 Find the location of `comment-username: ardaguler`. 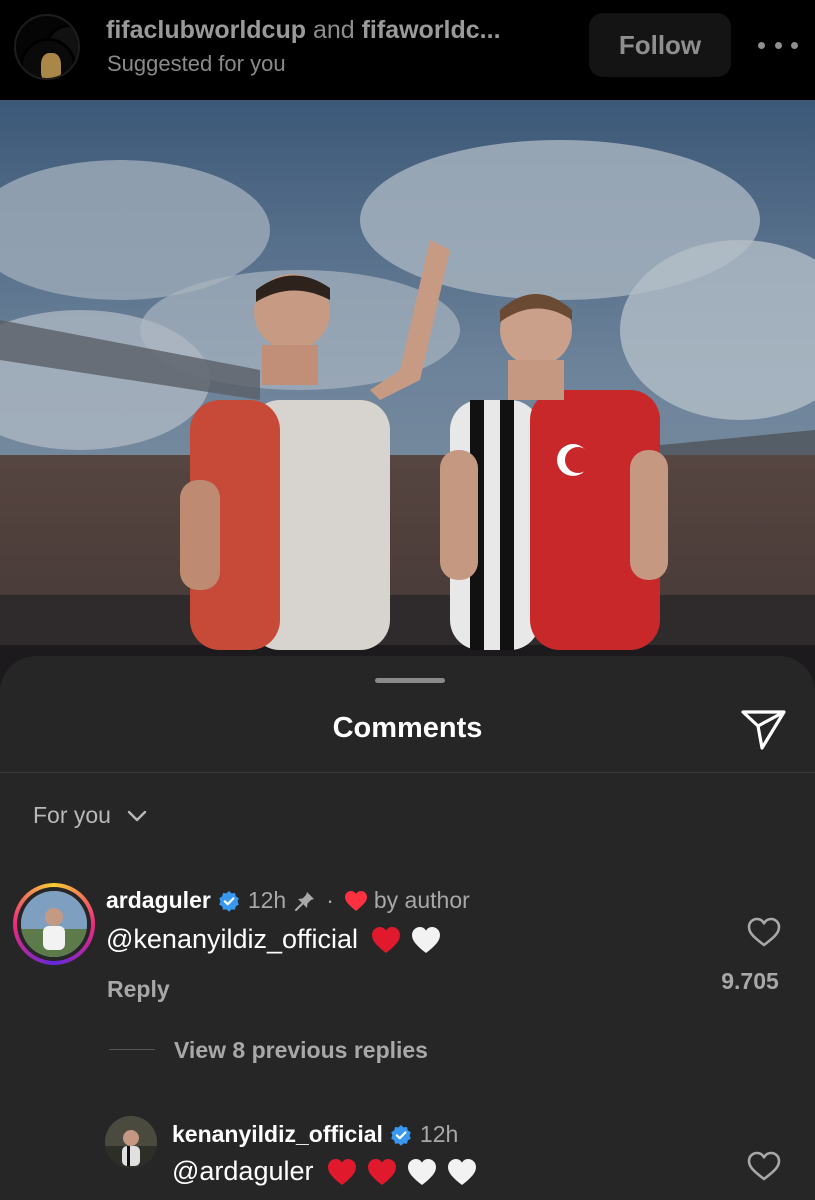

comment-username: ardaguler is located at coordinates (158, 900).